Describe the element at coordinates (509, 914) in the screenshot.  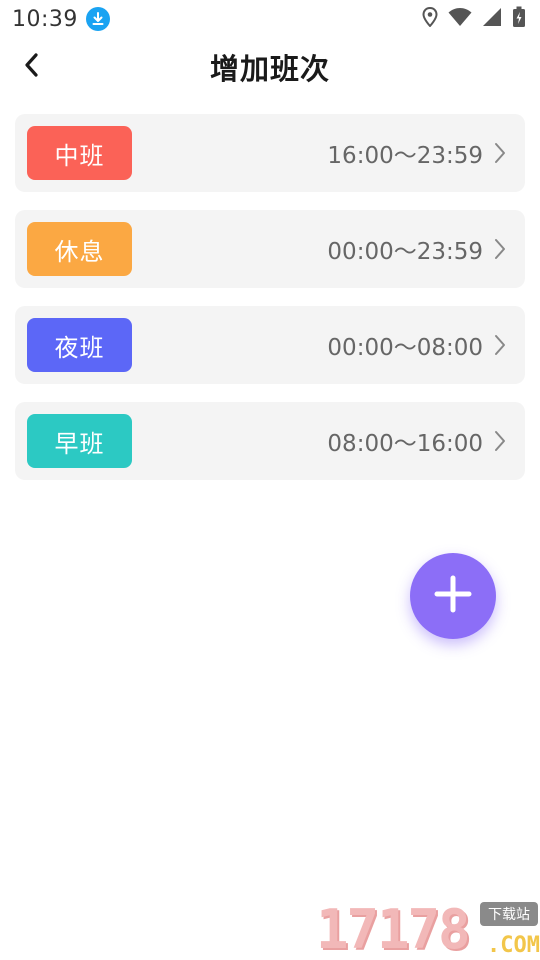
I see `watermark-tag: 下载站` at that location.